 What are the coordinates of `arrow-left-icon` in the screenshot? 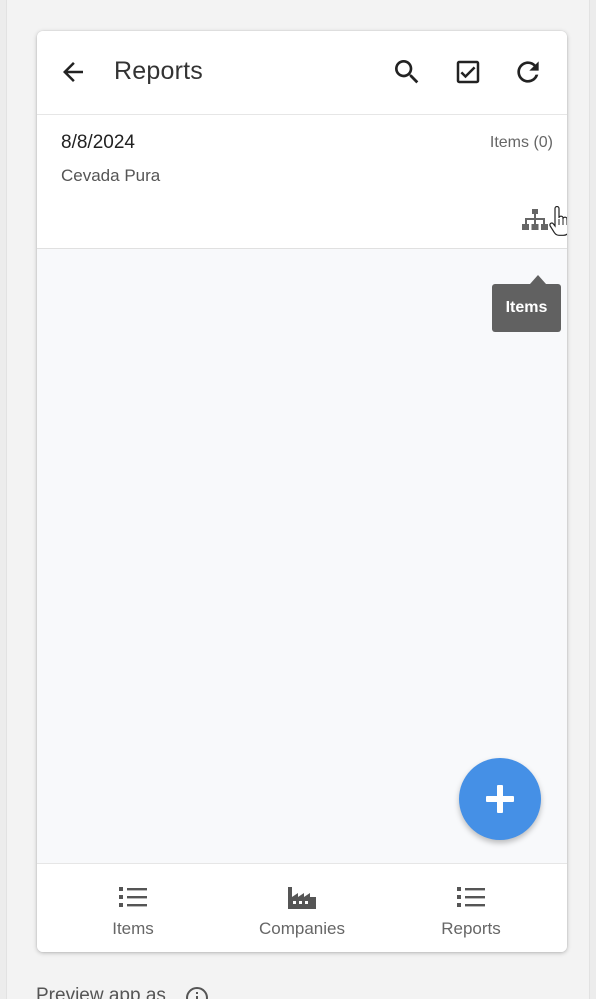 It's located at (73, 72).